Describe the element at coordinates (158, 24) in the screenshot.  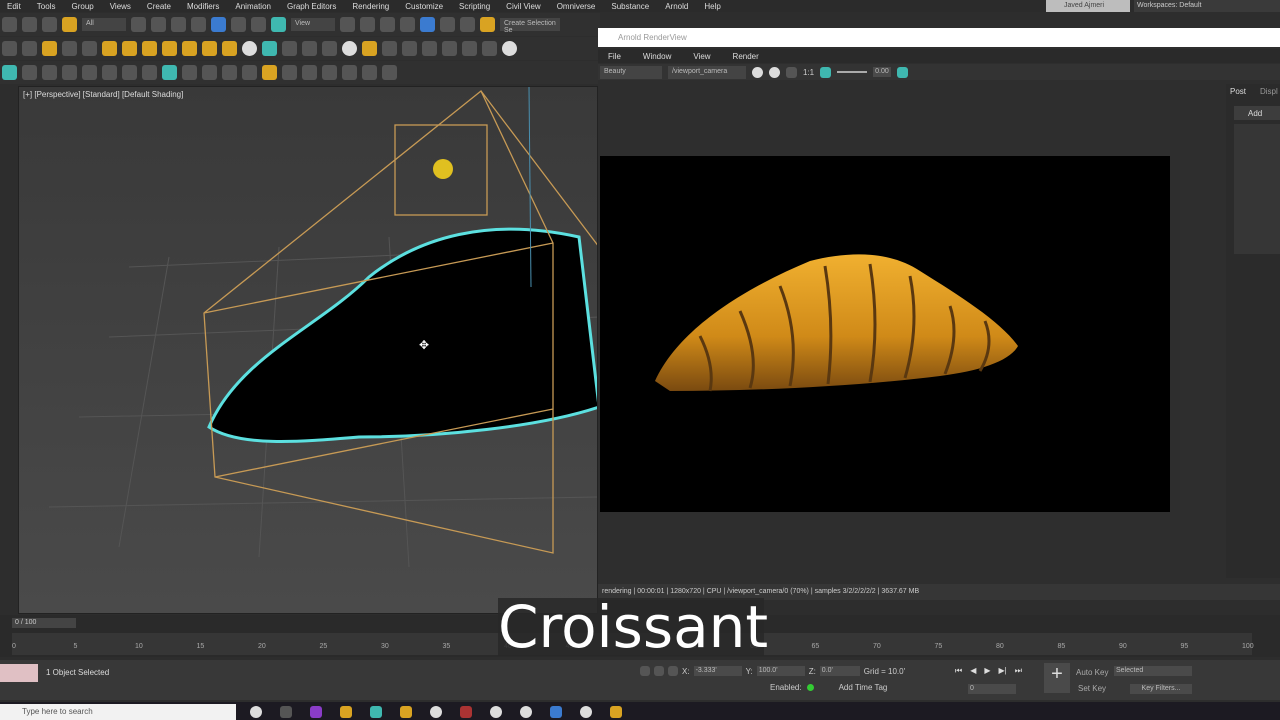
I see `select-by-name-icon` at that location.